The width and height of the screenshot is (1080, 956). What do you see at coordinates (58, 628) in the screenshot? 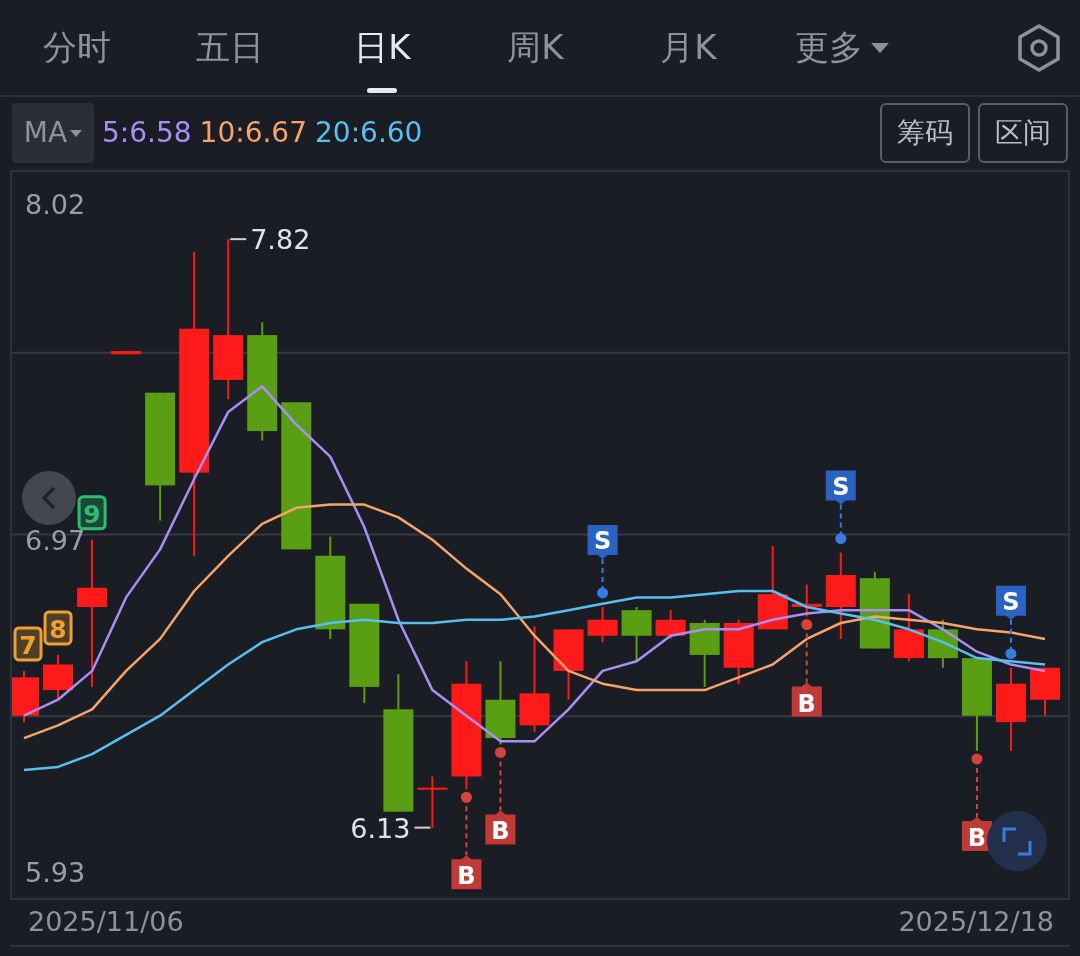
I see `count-marker: 8` at bounding box center [58, 628].